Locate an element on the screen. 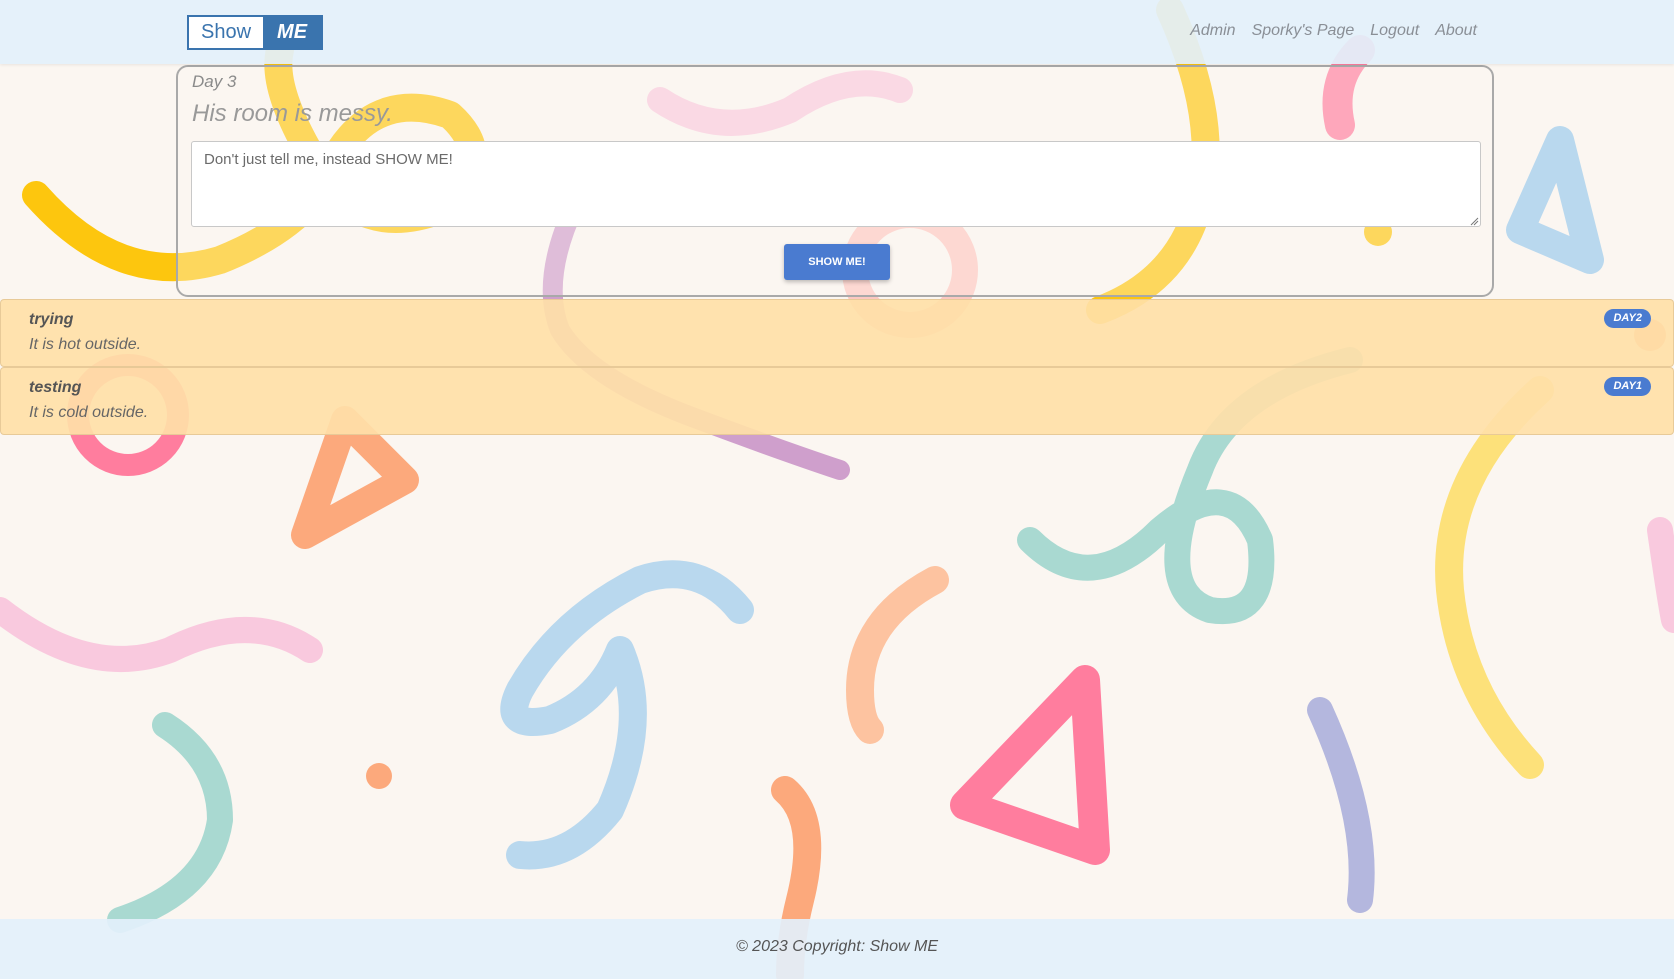  day-badge: DAY2 is located at coordinates (1627, 318).